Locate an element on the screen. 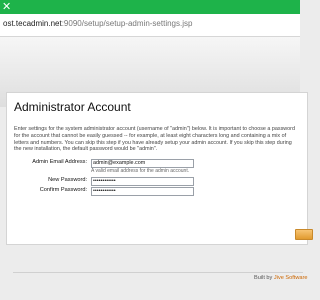  page-title: Administrator Account is located at coordinates (72, 107).